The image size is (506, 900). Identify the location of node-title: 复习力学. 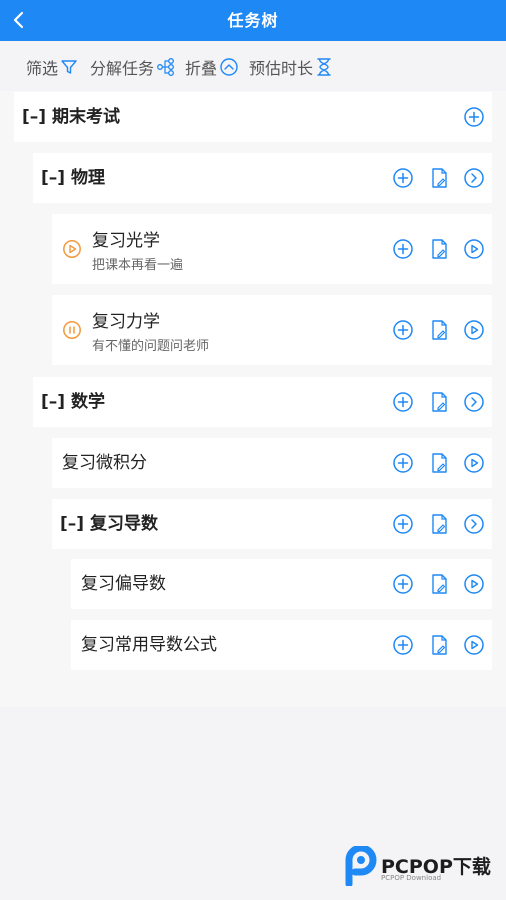
(126, 322).